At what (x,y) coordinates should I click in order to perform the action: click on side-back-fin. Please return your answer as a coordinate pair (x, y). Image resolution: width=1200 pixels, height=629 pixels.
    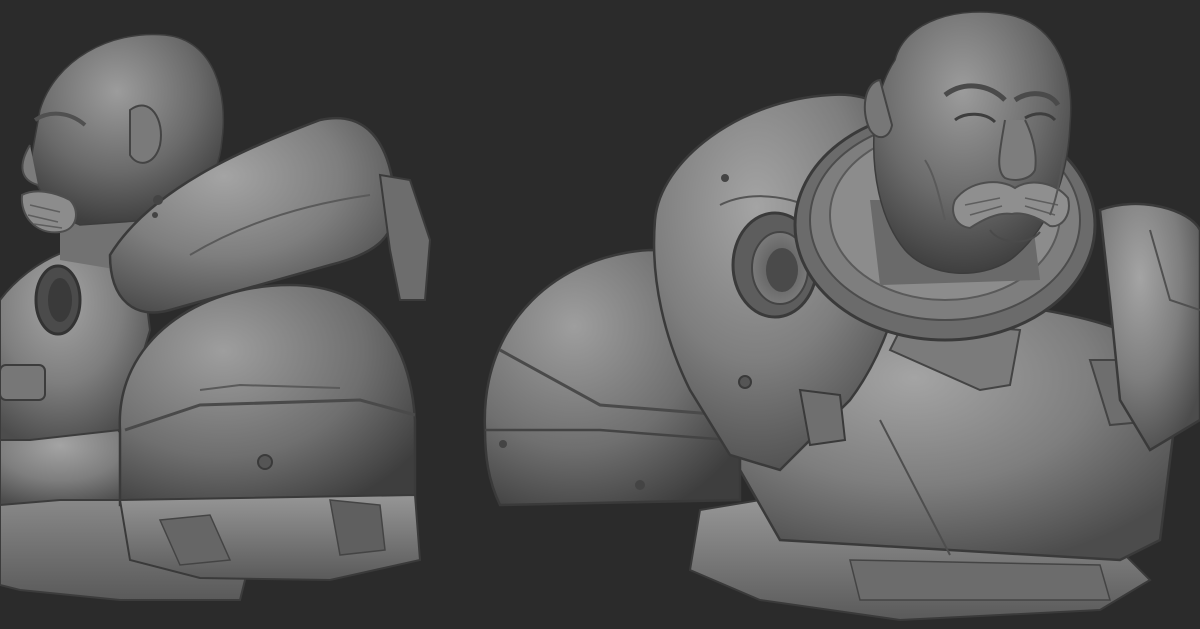
    Looking at the image, I should click on (405, 237).